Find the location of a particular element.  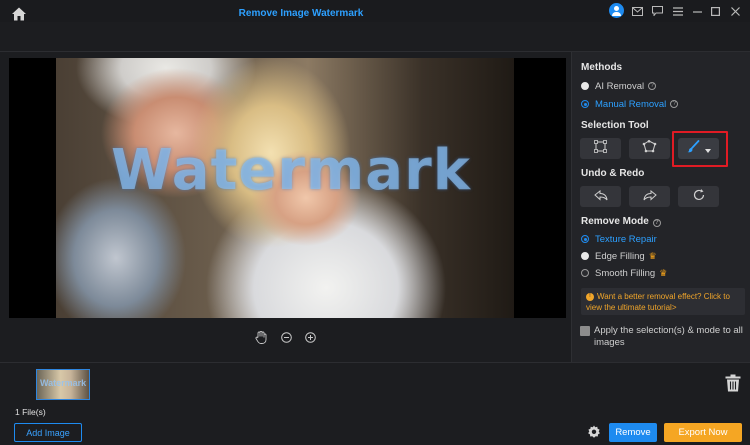

image-thumbnail: Watermark is located at coordinates (63, 384).